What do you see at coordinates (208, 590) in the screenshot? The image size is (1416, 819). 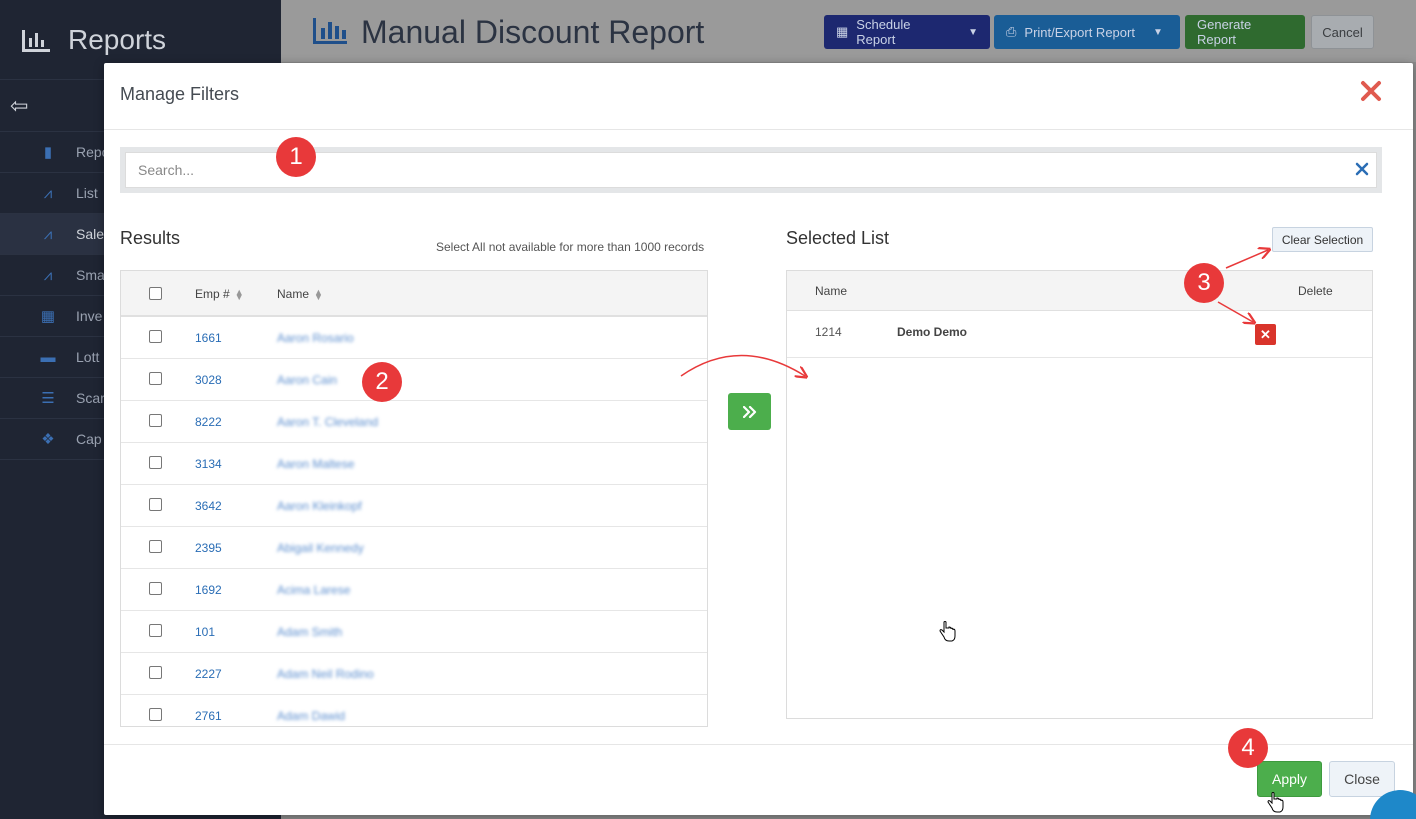 I see `emp-number: 1692` at bounding box center [208, 590].